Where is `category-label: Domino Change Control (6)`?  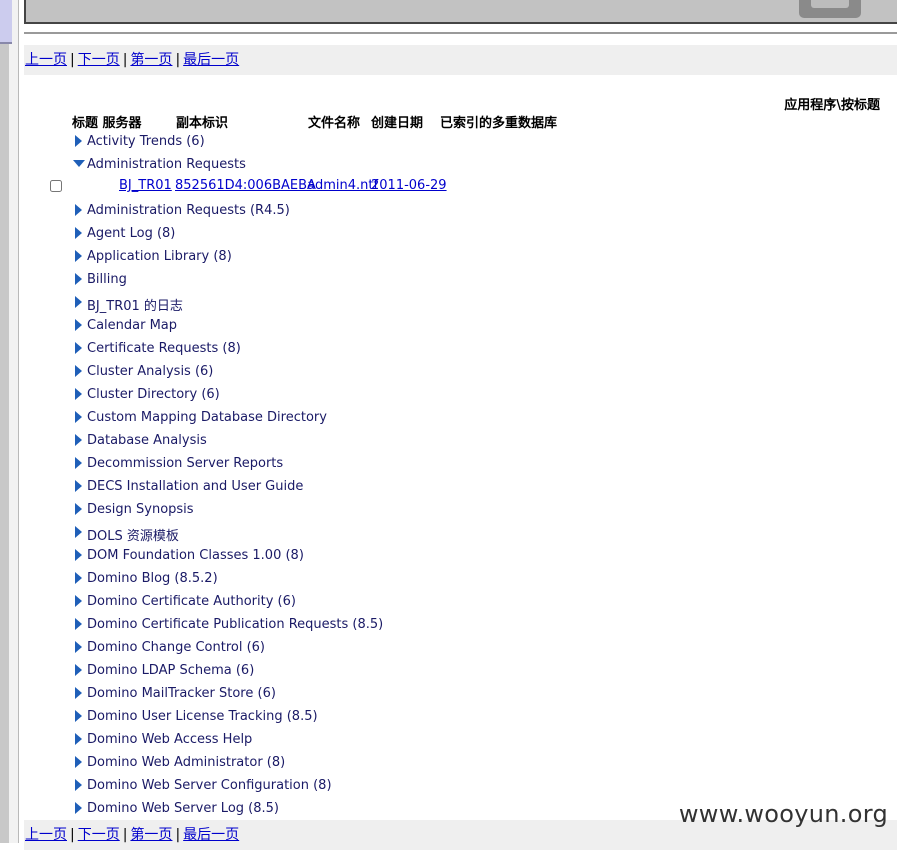 category-label: Domino Change Control (6) is located at coordinates (176, 647).